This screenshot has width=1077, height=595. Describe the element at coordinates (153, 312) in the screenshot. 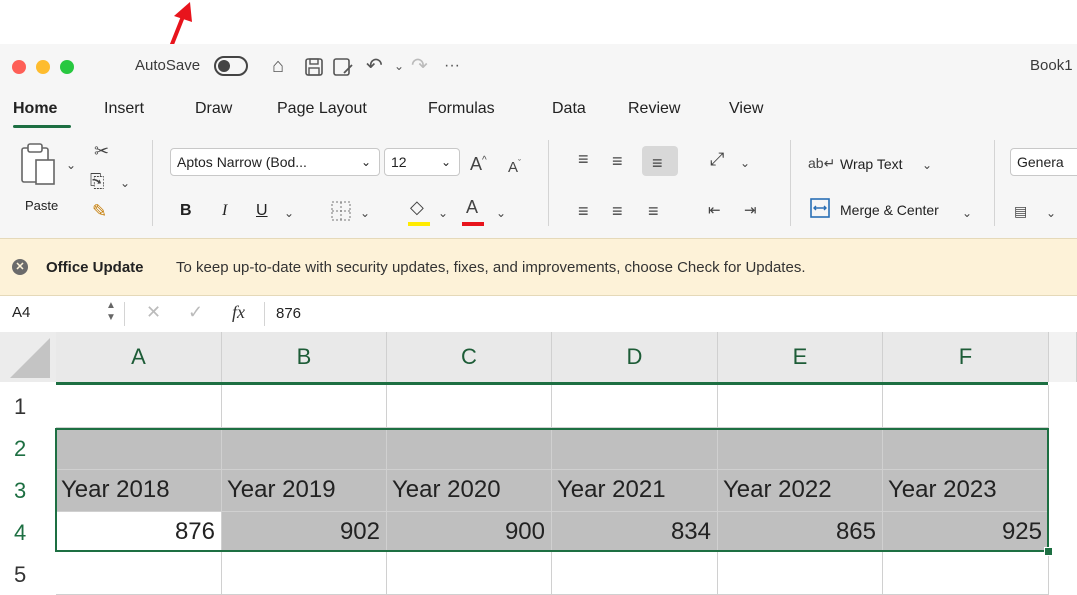

I see `cancel-icon: ✕` at that location.